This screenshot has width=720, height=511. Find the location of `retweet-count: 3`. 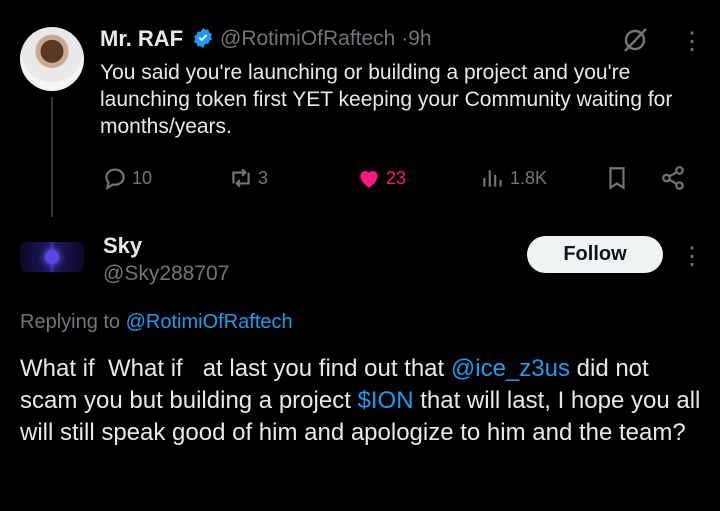

retweet-count: 3 is located at coordinates (263, 177).